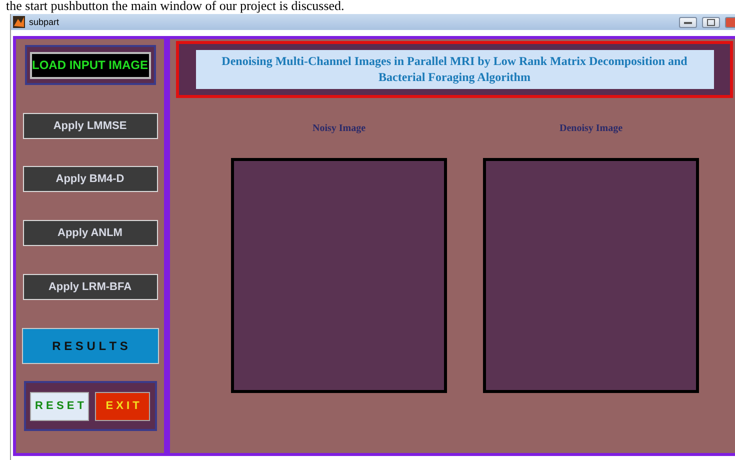 This screenshot has height=460, width=735. Describe the element at coordinates (339, 128) in the screenshot. I see `image-label: Noisy Image` at that location.